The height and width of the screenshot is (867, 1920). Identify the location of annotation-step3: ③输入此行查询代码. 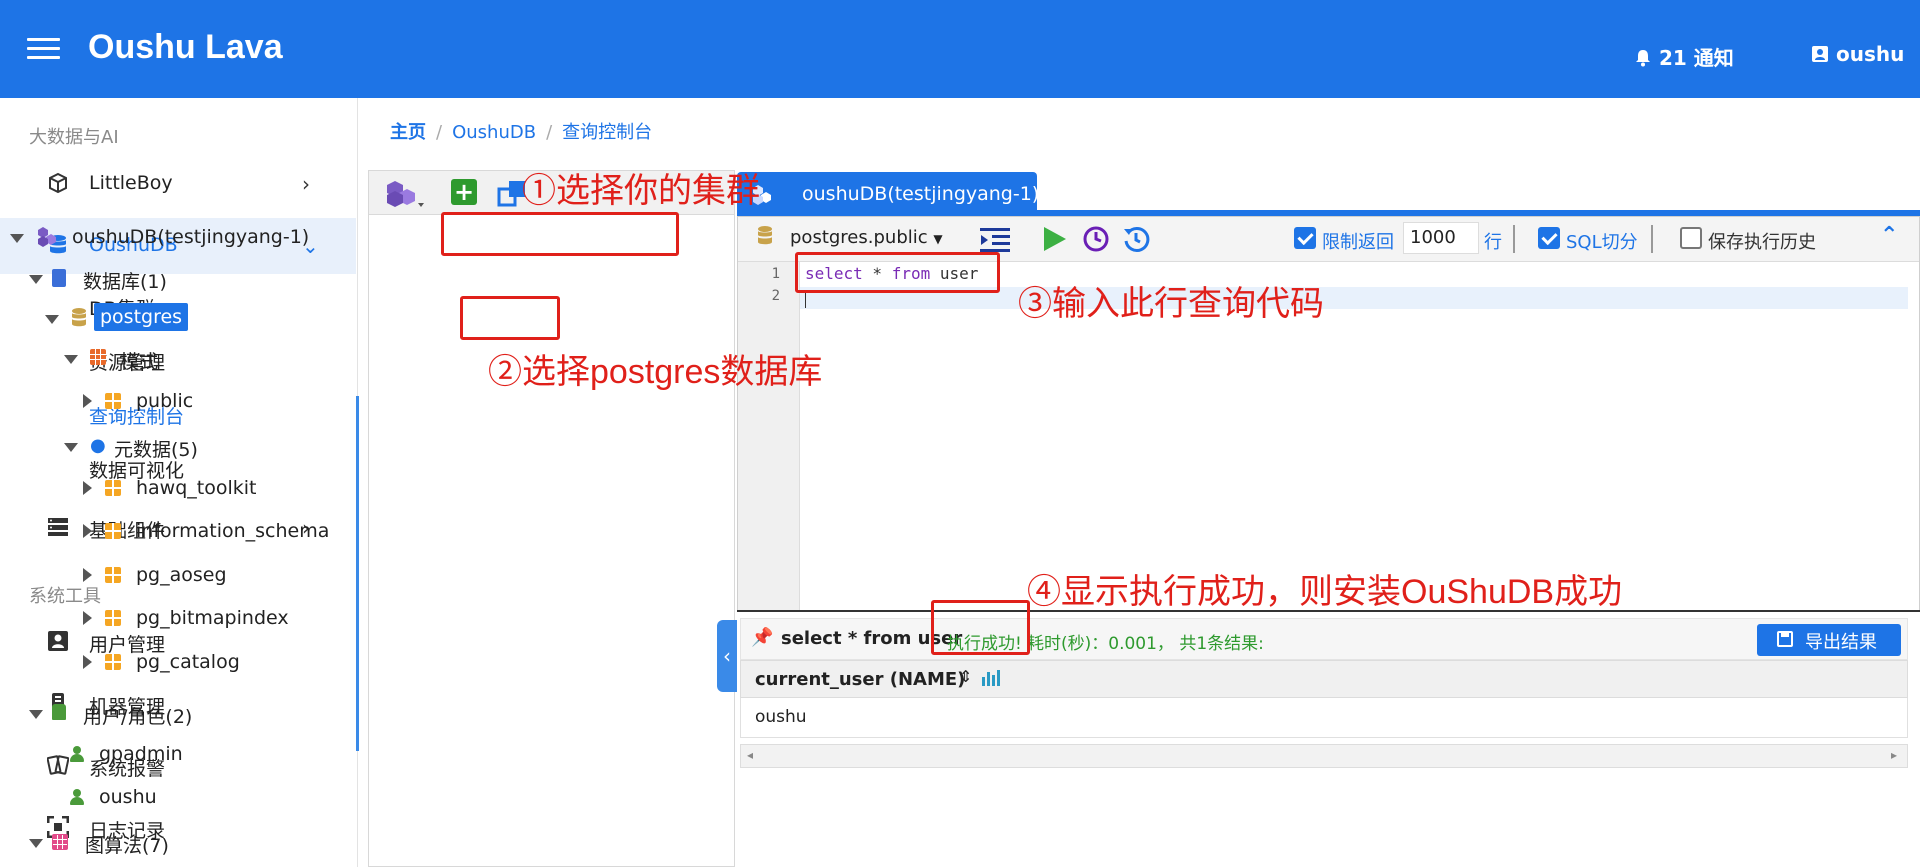
(1171, 304).